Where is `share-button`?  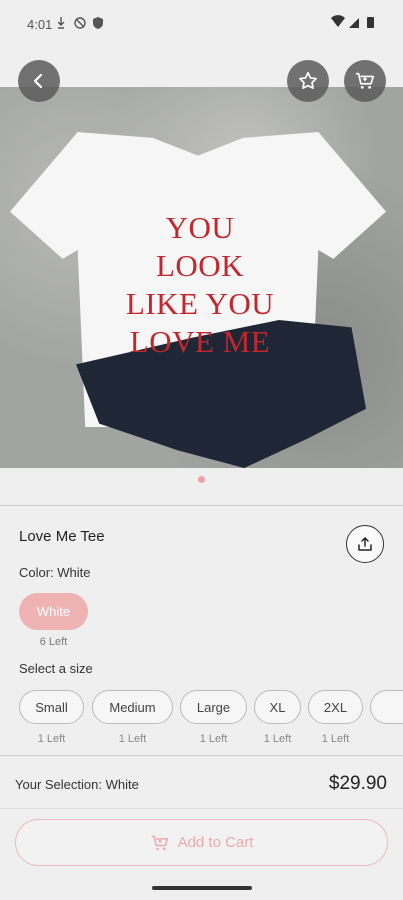 share-button is located at coordinates (365, 544).